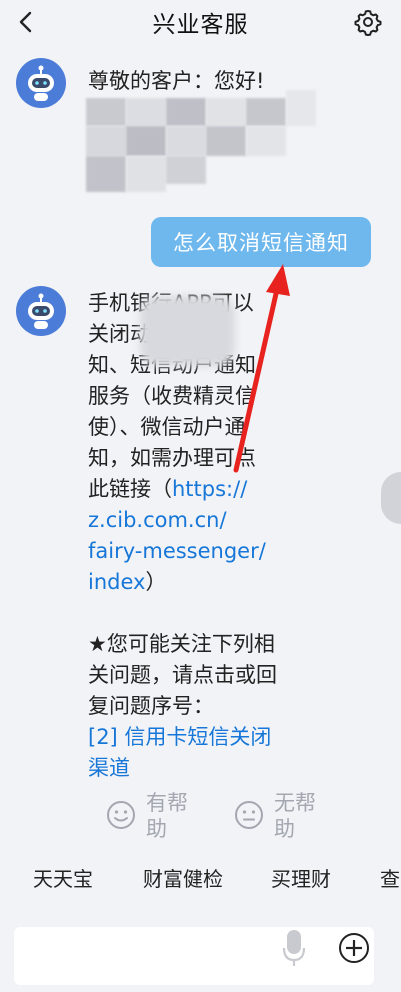  What do you see at coordinates (188, 582) in the screenshot?
I see `answer-link-line: index）` at bounding box center [188, 582].